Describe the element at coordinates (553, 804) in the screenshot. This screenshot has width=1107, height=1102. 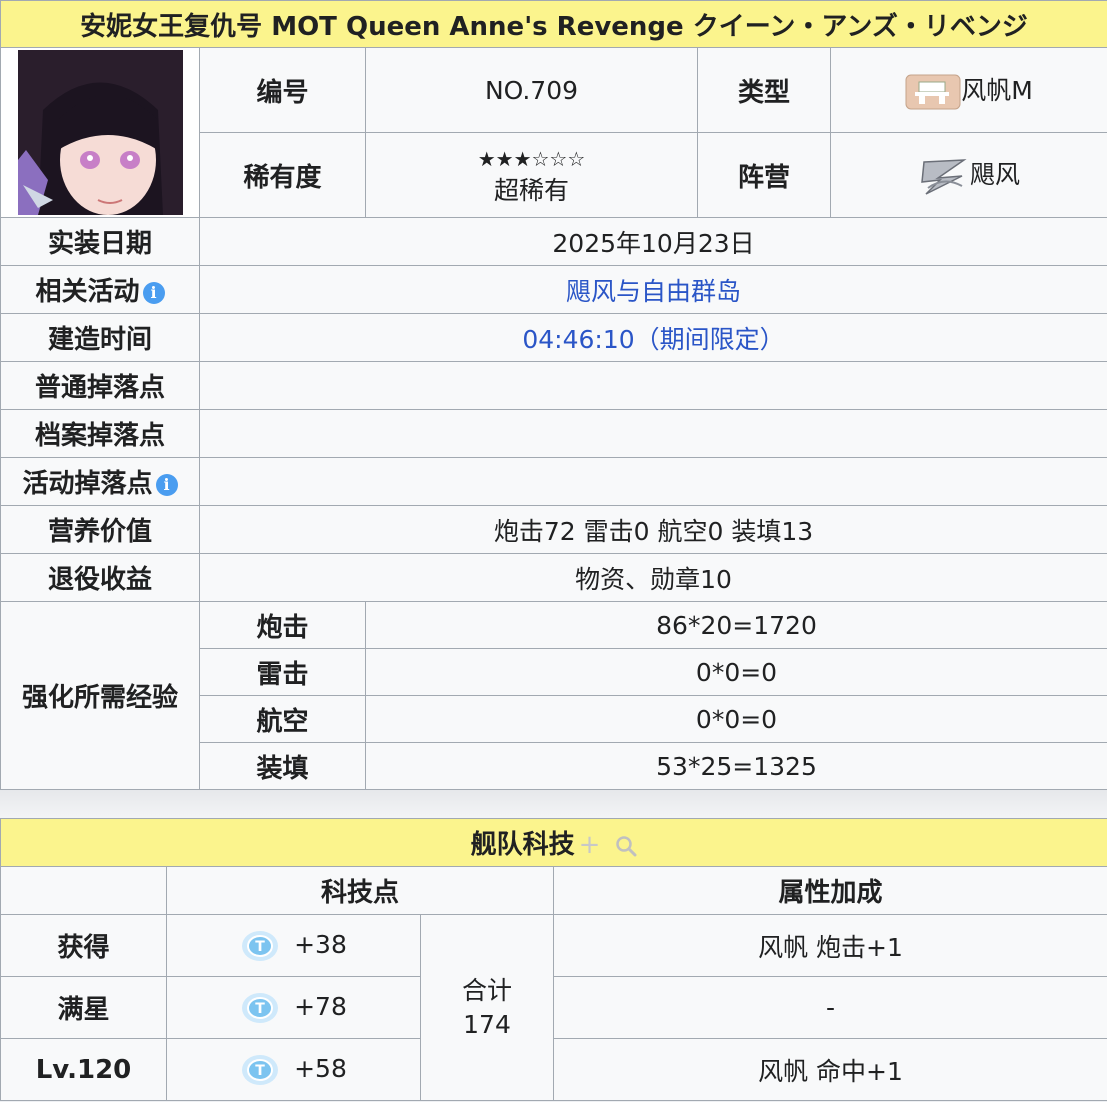
I see `section-divider` at that location.